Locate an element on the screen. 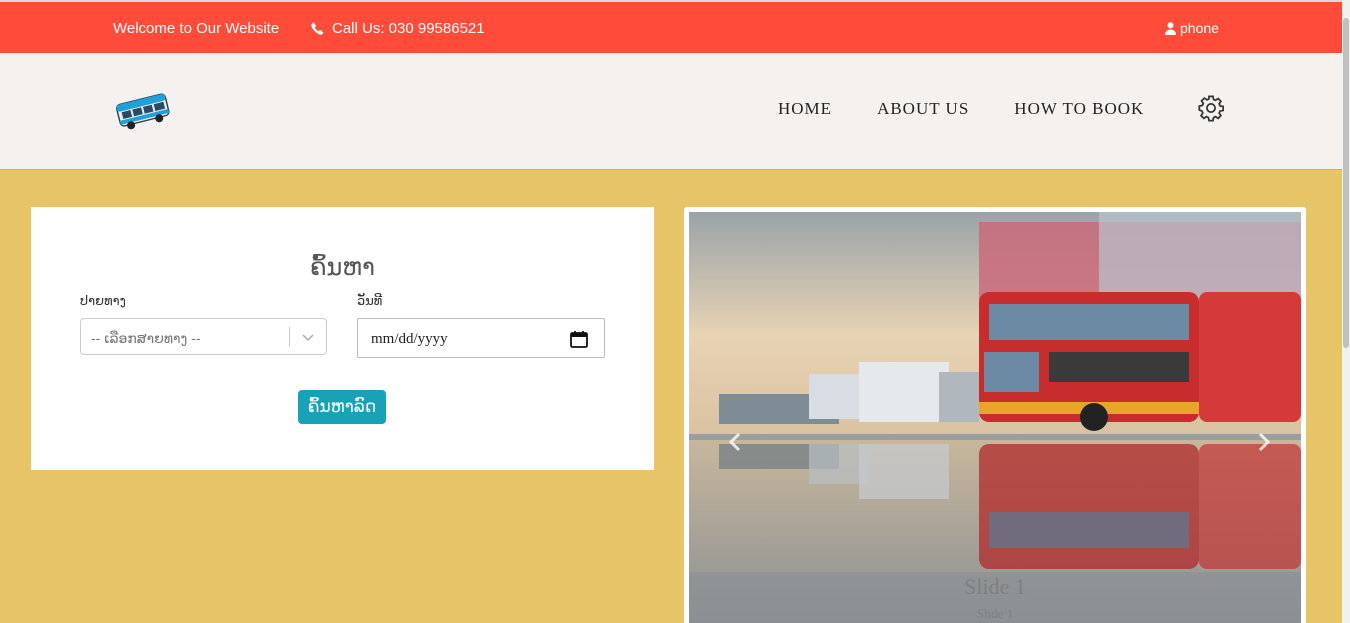 This screenshot has width=1350, height=623. main-nav: HOME ABOUT US HOW TO BOOK is located at coordinates (961, 109).